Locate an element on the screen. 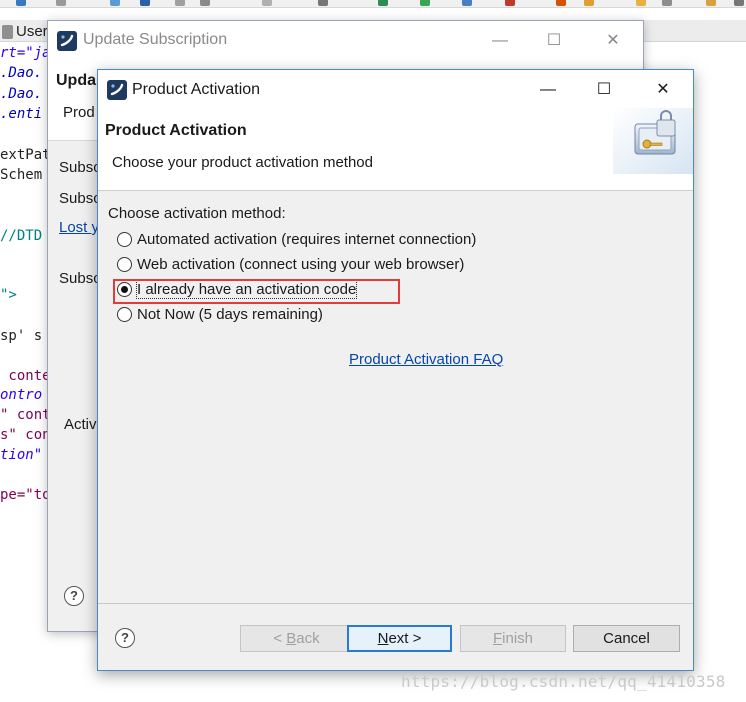 The image size is (746, 702). radio-not-now: Not Now (5 days remaining) is located at coordinates (220, 314).